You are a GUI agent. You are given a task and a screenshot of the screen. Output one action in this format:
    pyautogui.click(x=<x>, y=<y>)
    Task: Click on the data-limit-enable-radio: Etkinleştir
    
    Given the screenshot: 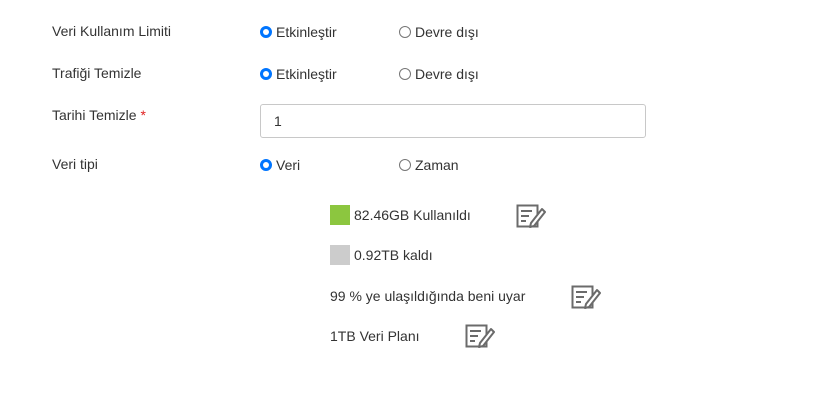 What is the action you would take?
    pyautogui.click(x=298, y=32)
    